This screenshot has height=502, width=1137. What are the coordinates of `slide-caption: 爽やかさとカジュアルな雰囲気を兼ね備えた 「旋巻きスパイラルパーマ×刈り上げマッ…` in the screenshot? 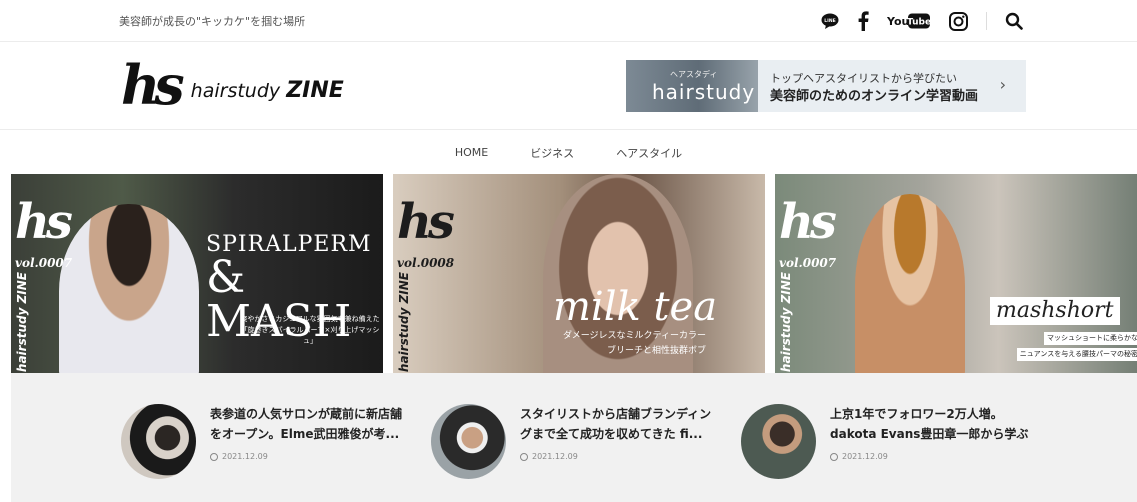 It's located at (310, 330).